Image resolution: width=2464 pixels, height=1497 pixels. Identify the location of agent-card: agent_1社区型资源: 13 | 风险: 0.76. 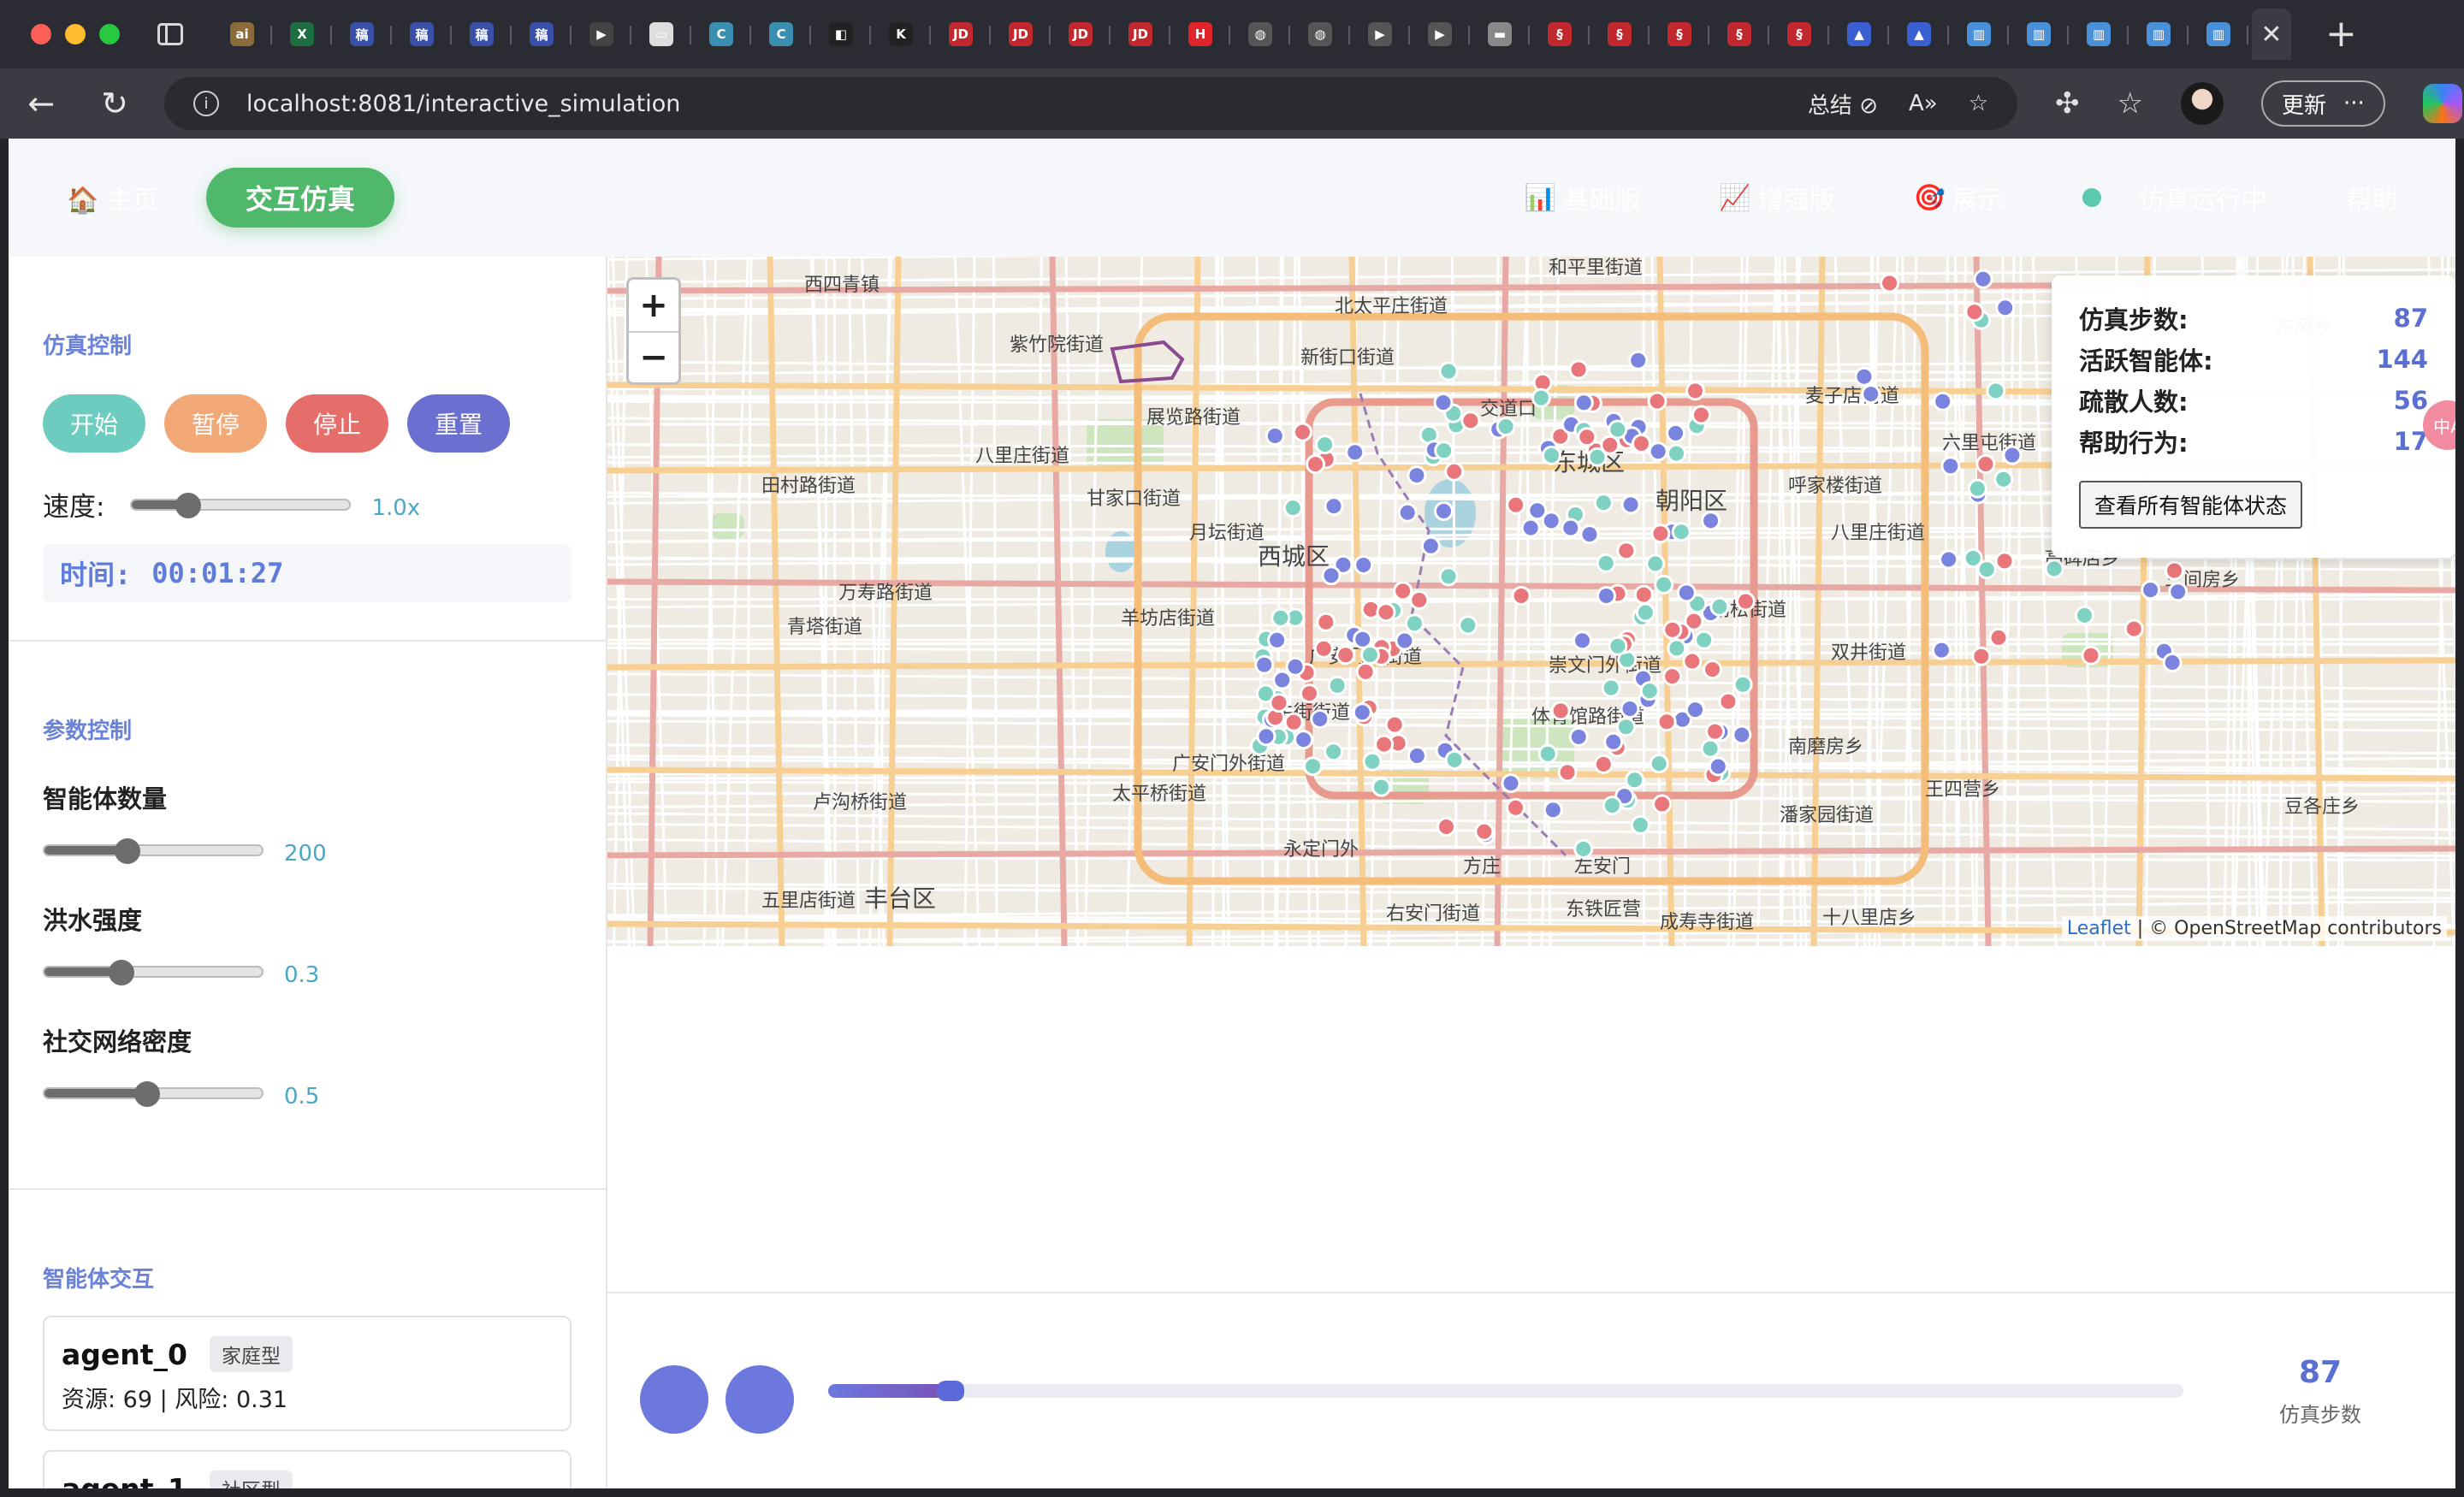
(307, 1469).